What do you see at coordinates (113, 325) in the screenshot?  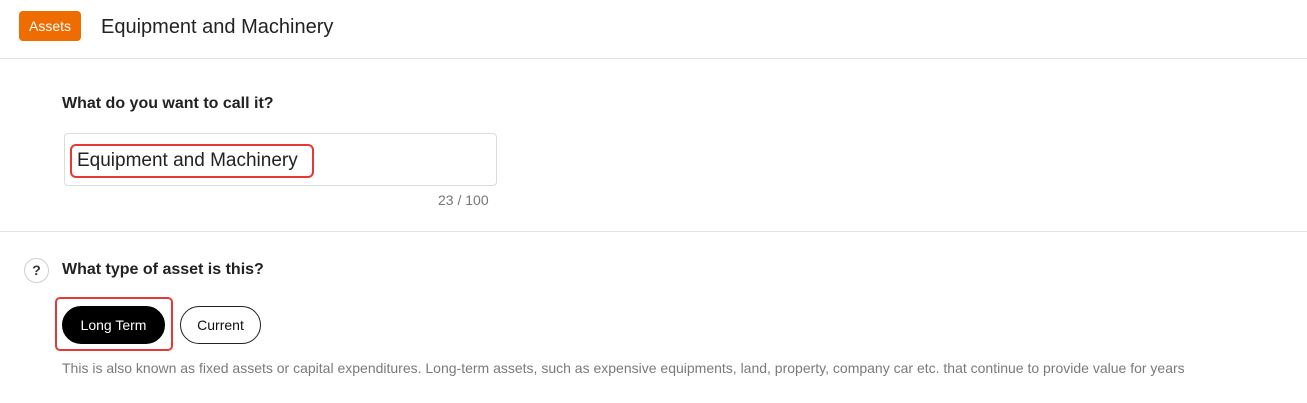 I see `long-term-option-button: Long Term` at bounding box center [113, 325].